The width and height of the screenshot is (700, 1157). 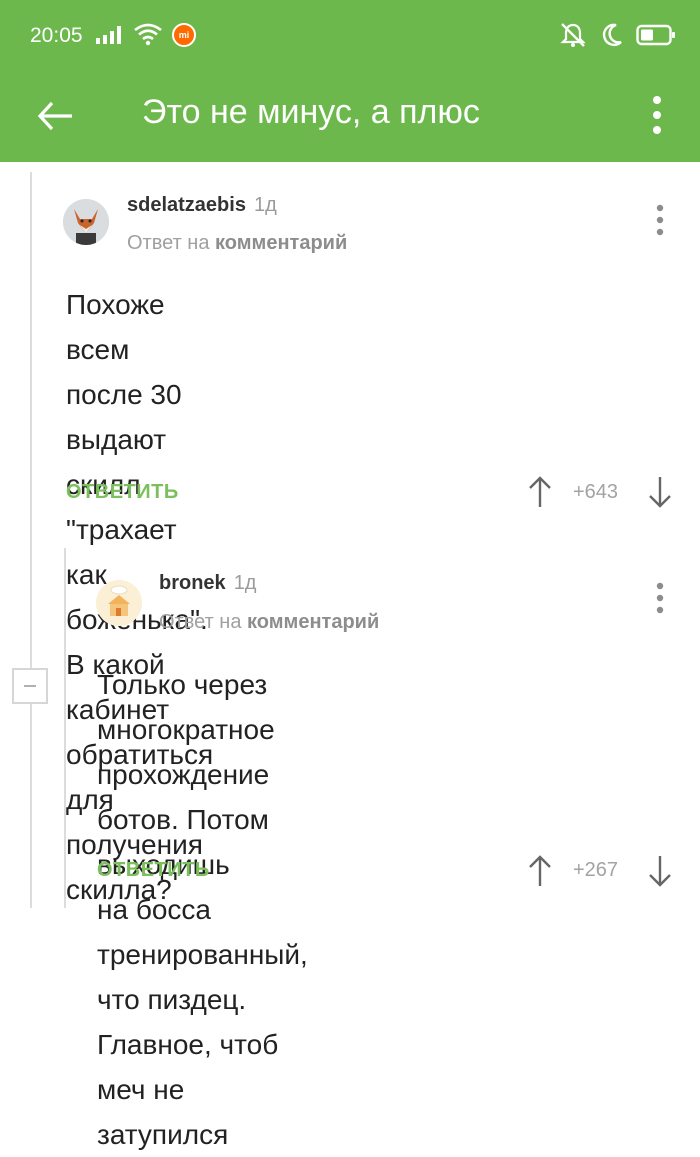 I want to click on wifi-icon, so click(x=148, y=34).